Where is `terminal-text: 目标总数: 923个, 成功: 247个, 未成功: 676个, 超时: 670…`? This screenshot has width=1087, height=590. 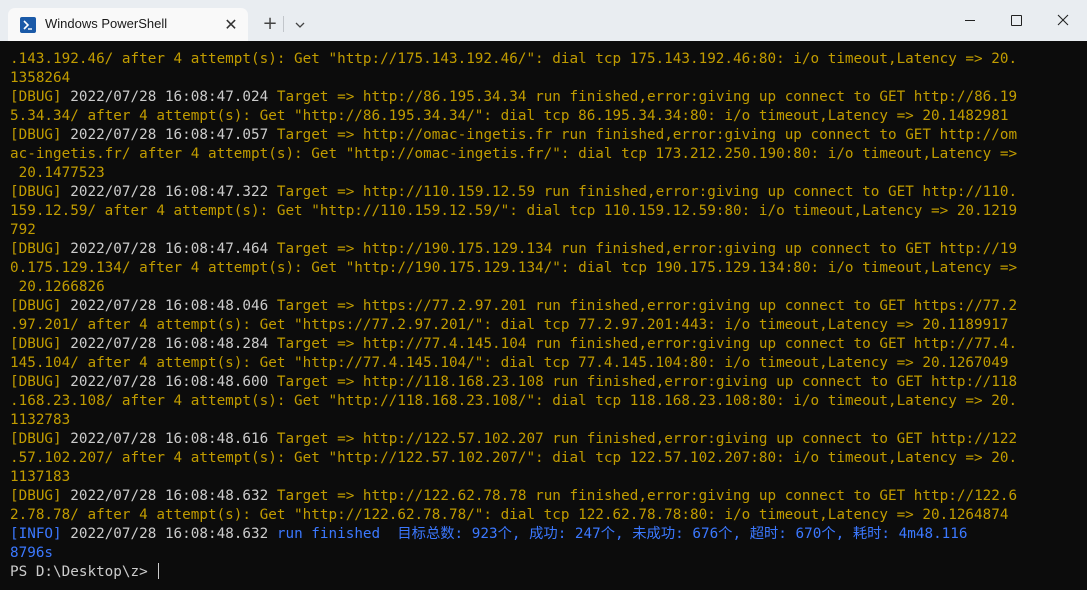
terminal-text: 目标总数: 923个, 成功: 247个, 未成功: 676个, 超时: 670… is located at coordinates (682, 534).